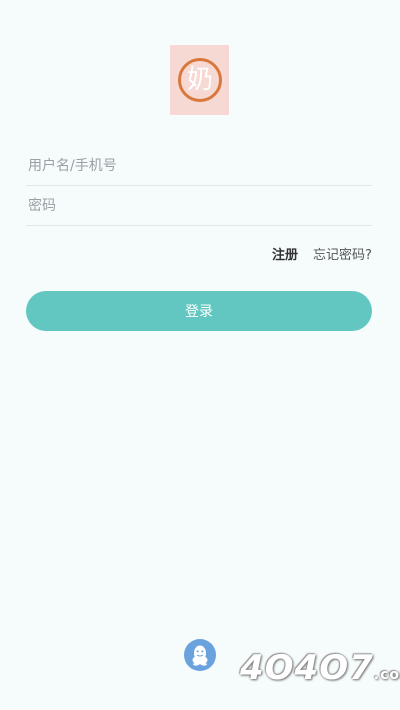 Image resolution: width=400 pixels, height=710 pixels. I want to click on qq-icon, so click(200, 655).